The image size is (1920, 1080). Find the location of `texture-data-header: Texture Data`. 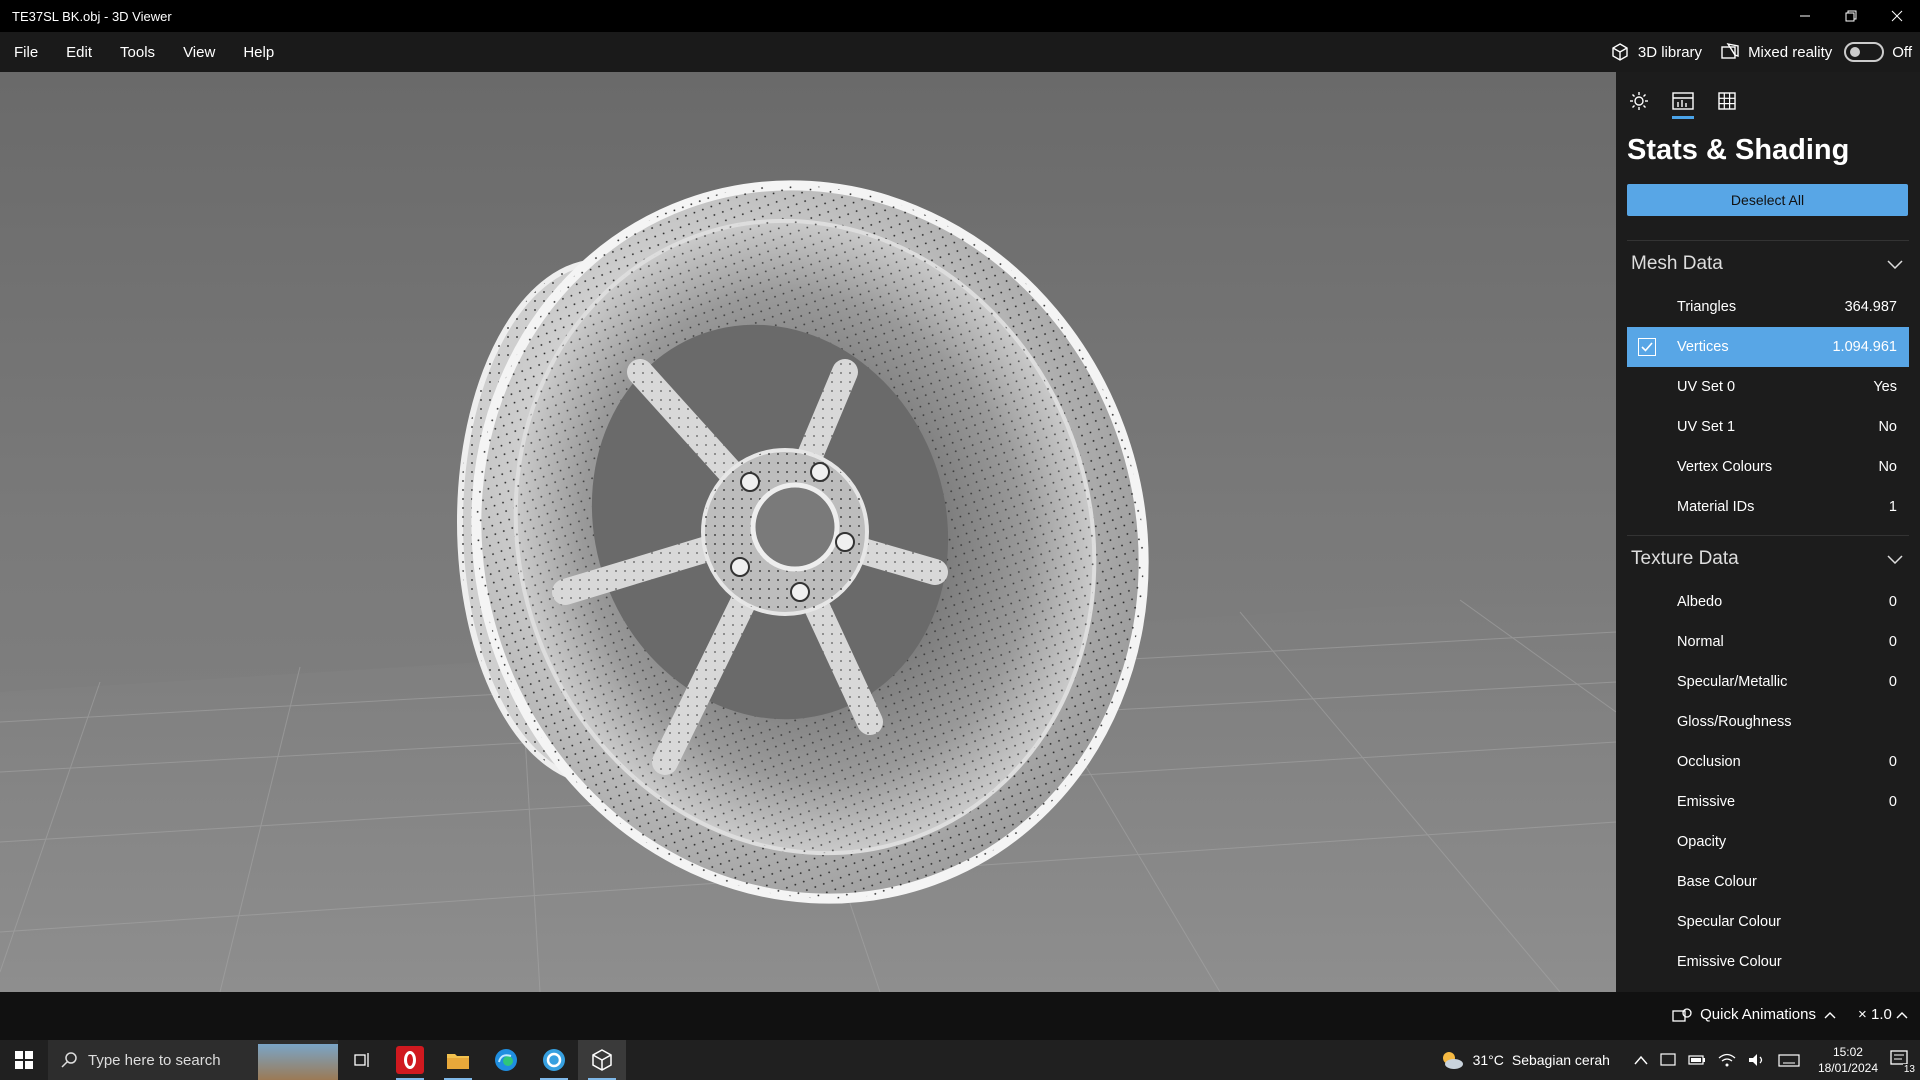

texture-data-header: Texture Data is located at coordinates (1768, 559).